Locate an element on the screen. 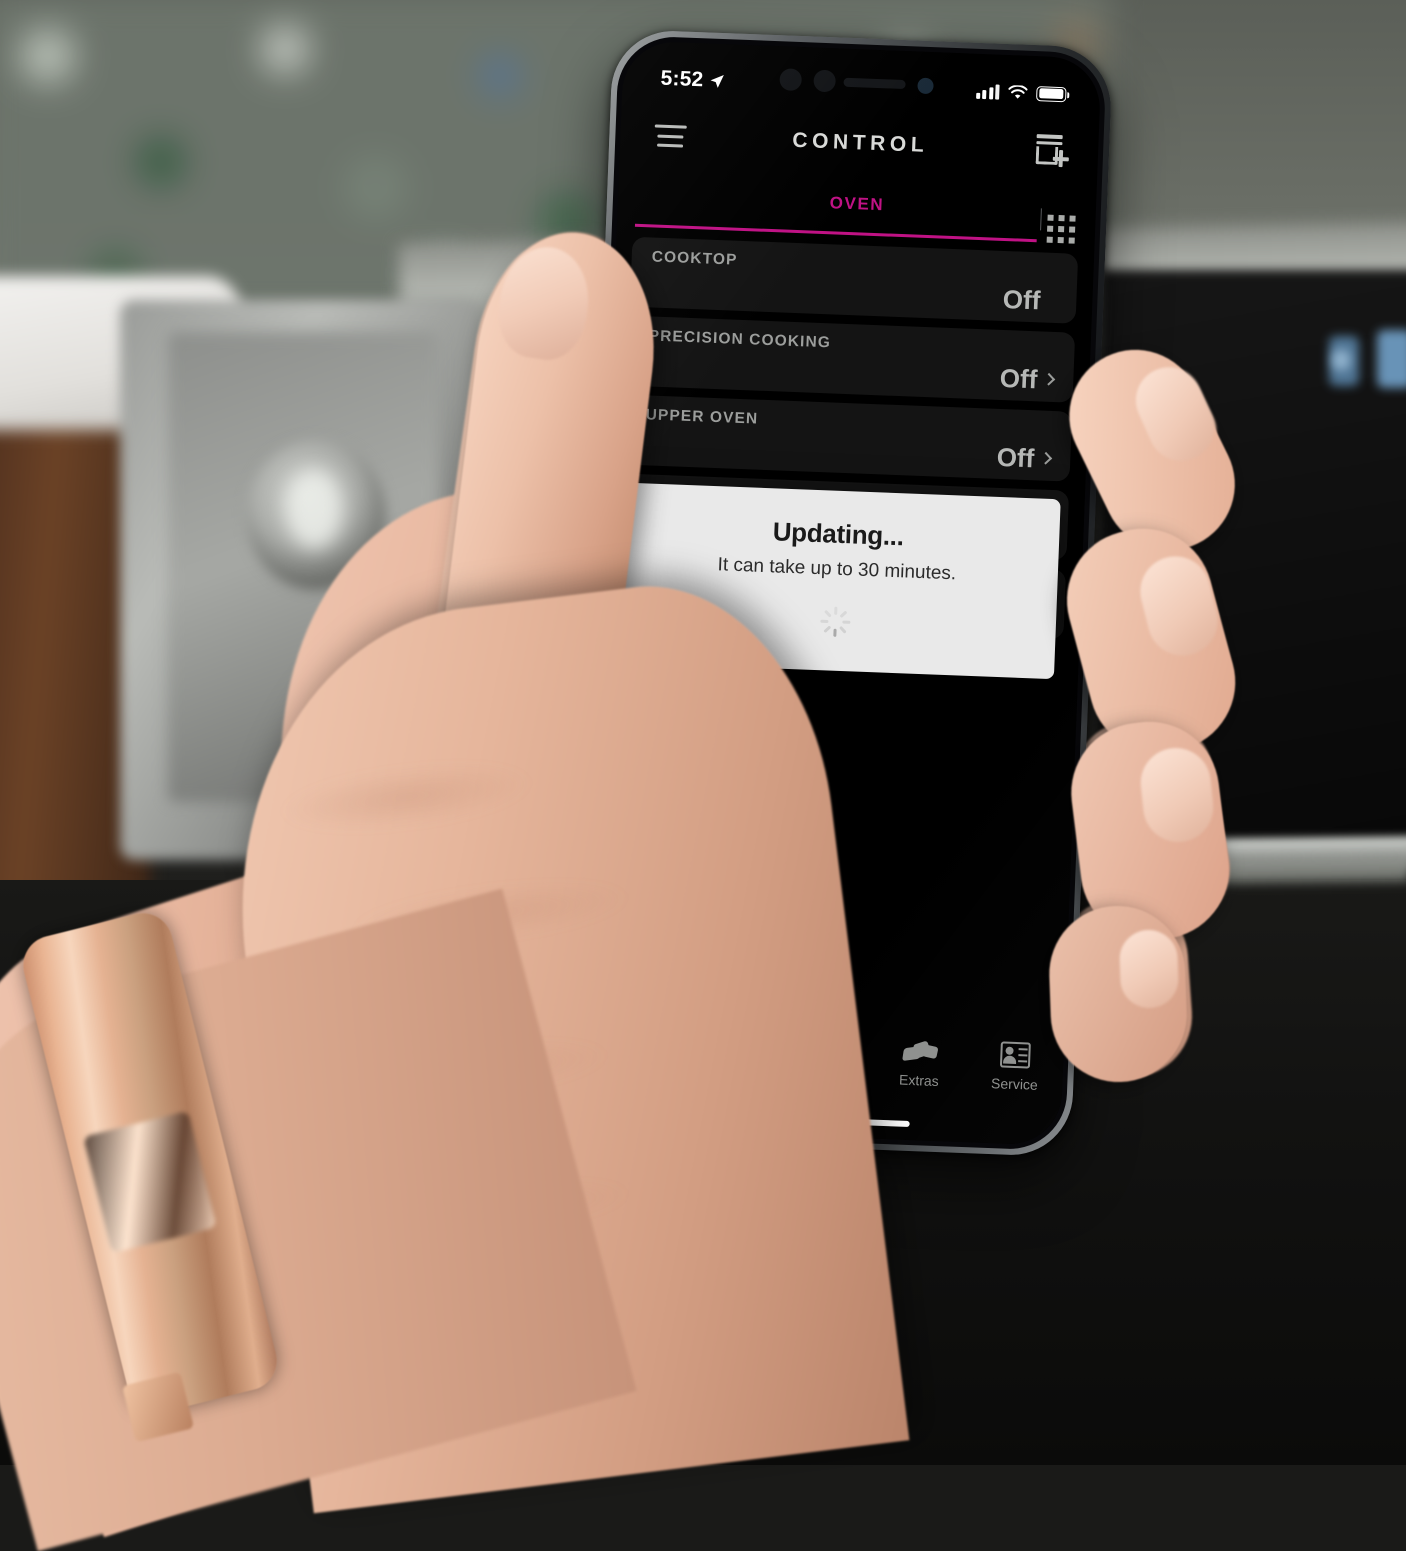 The image size is (1406, 1551). signal-bars-icon is located at coordinates (988, 91).